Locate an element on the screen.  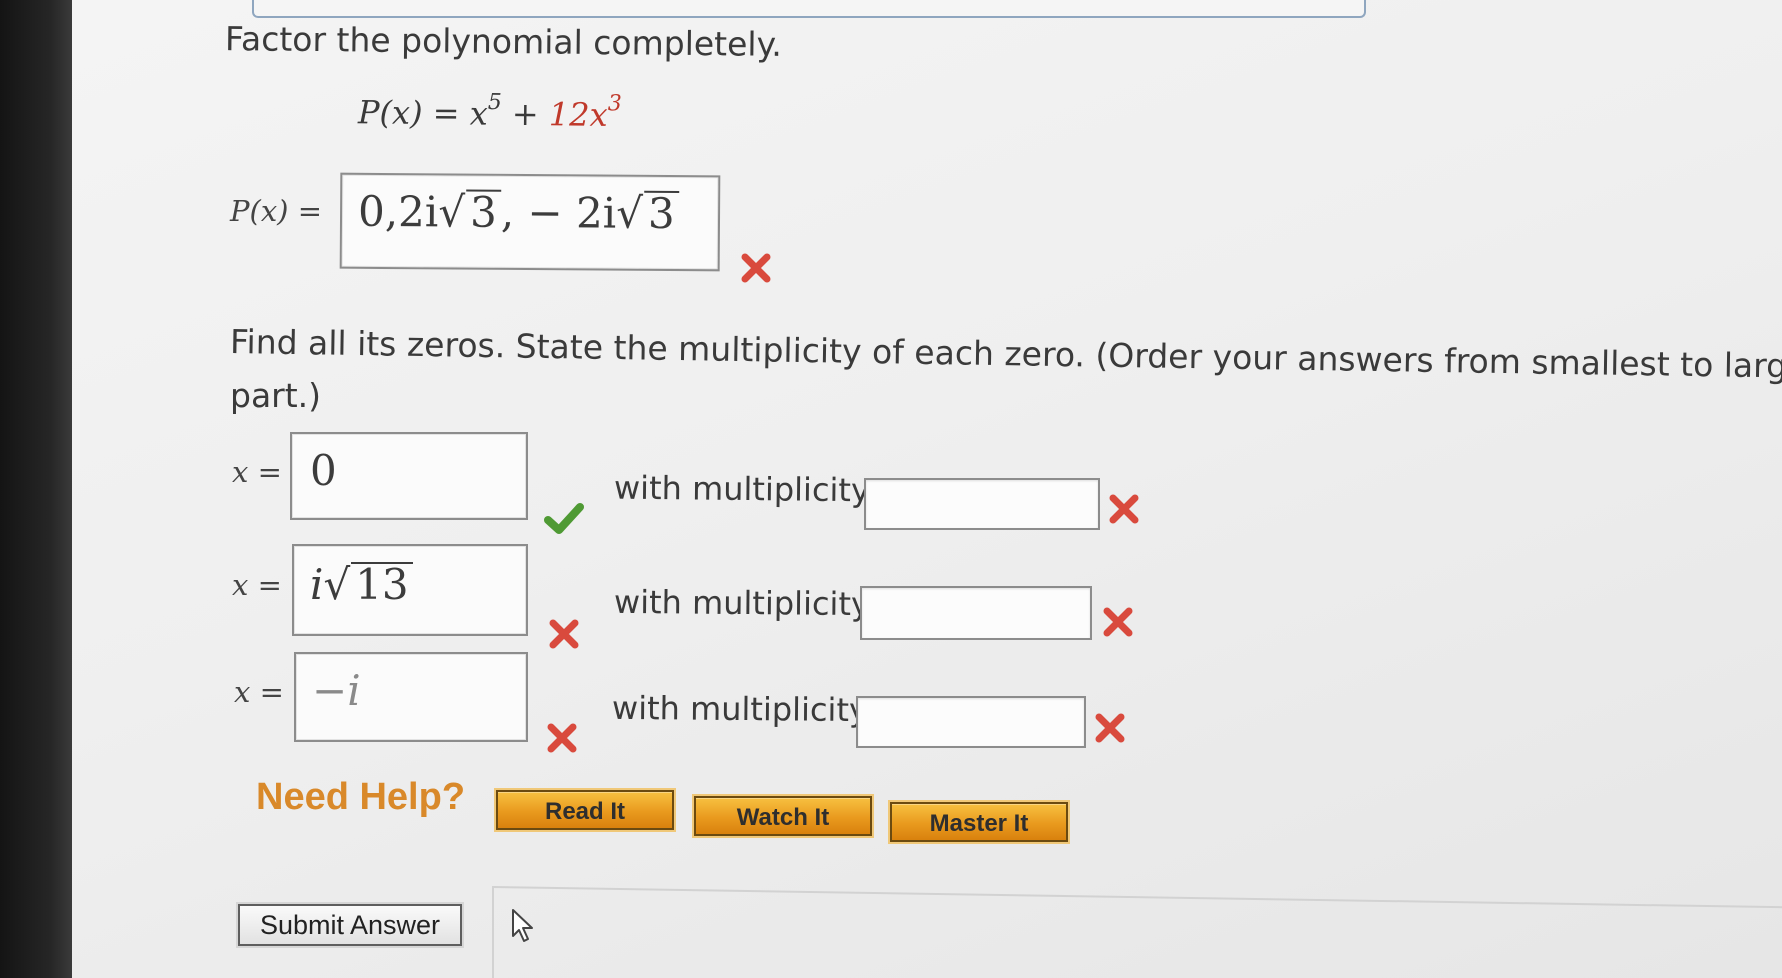
zero-3-mult-field is located at coordinates (971, 722).